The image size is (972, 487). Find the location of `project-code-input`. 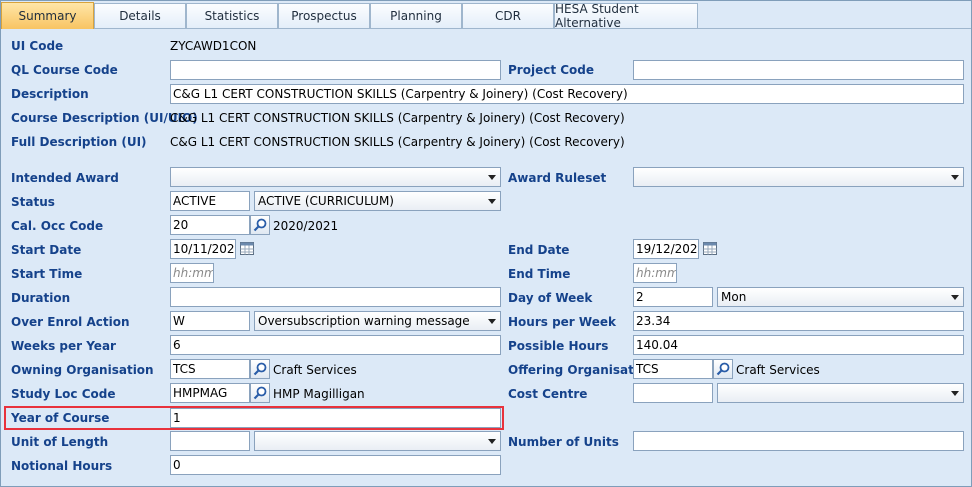

project-code-input is located at coordinates (798, 70).